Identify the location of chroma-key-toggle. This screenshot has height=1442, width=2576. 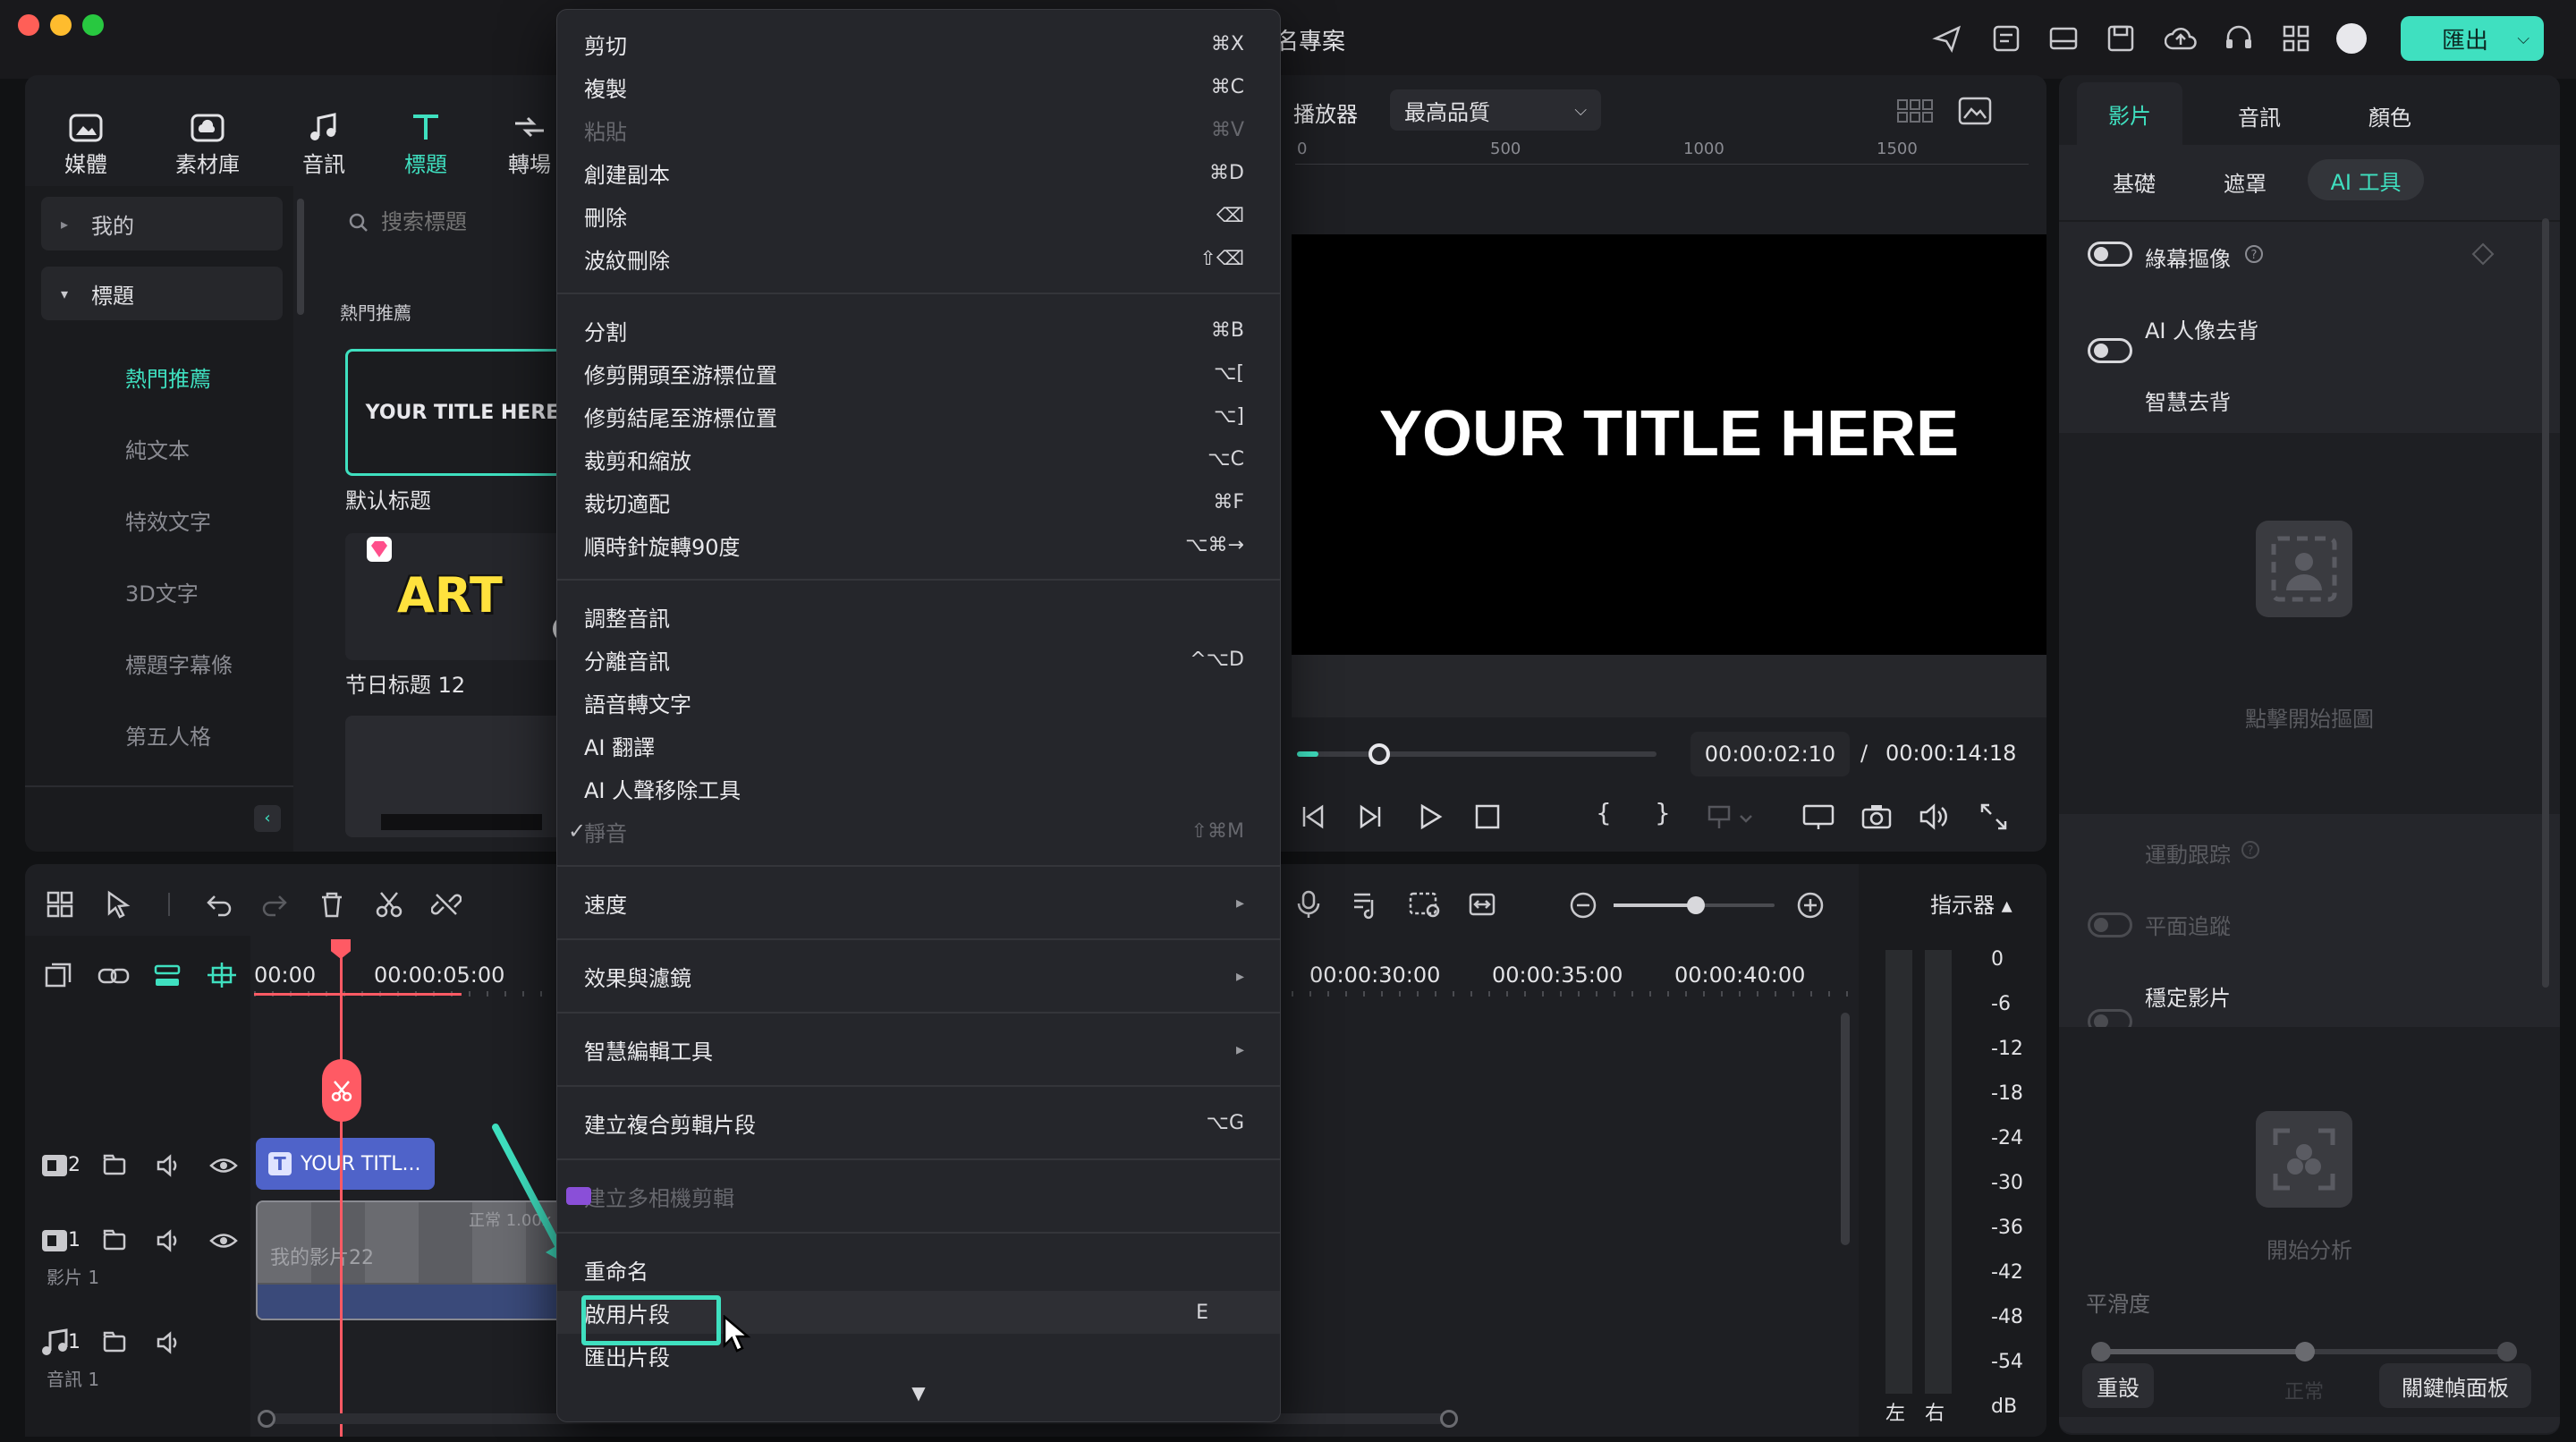
(2110, 254).